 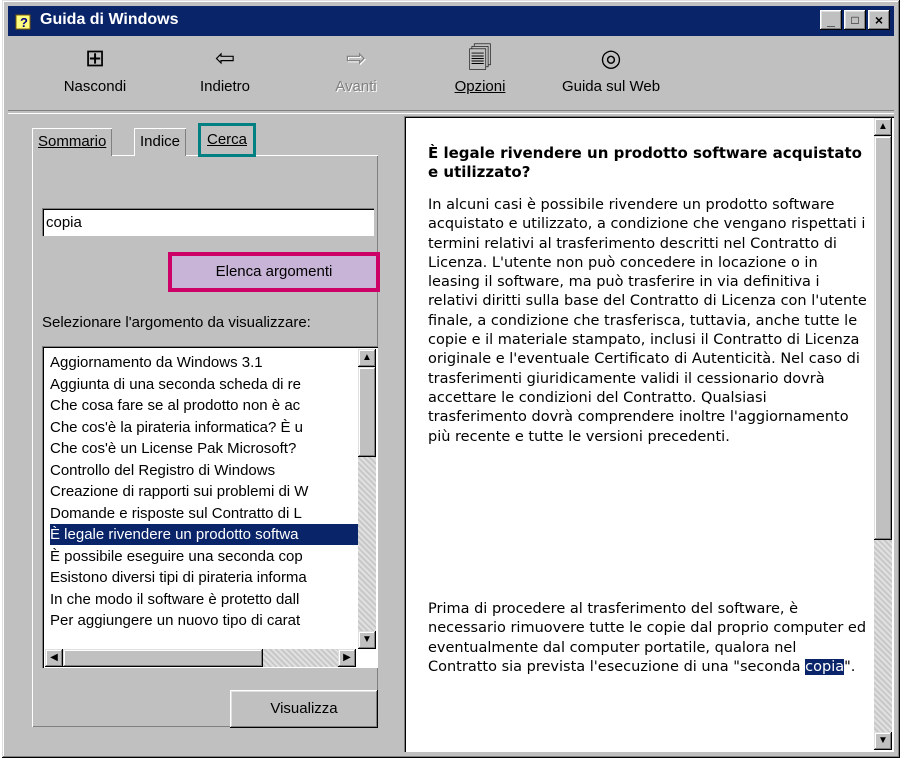 I want to click on scroll-left-button: ◀, so click(x=54, y=658).